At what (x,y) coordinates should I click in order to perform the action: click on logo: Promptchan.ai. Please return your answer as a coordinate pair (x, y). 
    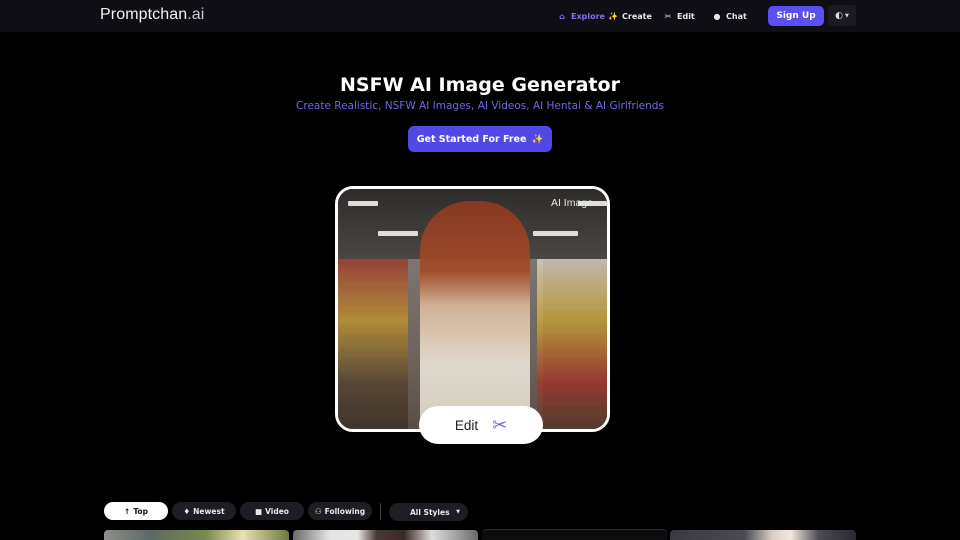
    Looking at the image, I should click on (152, 15).